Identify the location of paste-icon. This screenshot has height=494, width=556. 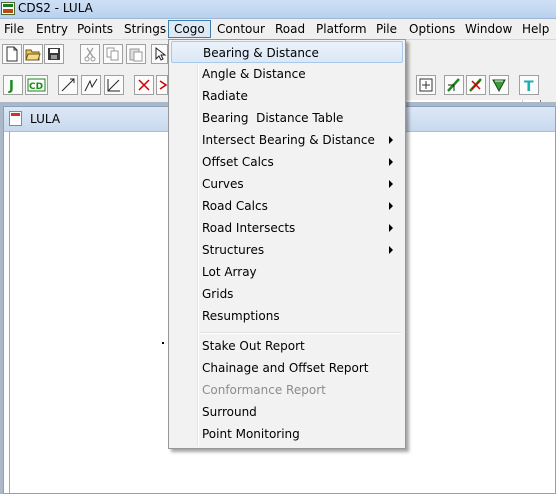
(136, 54).